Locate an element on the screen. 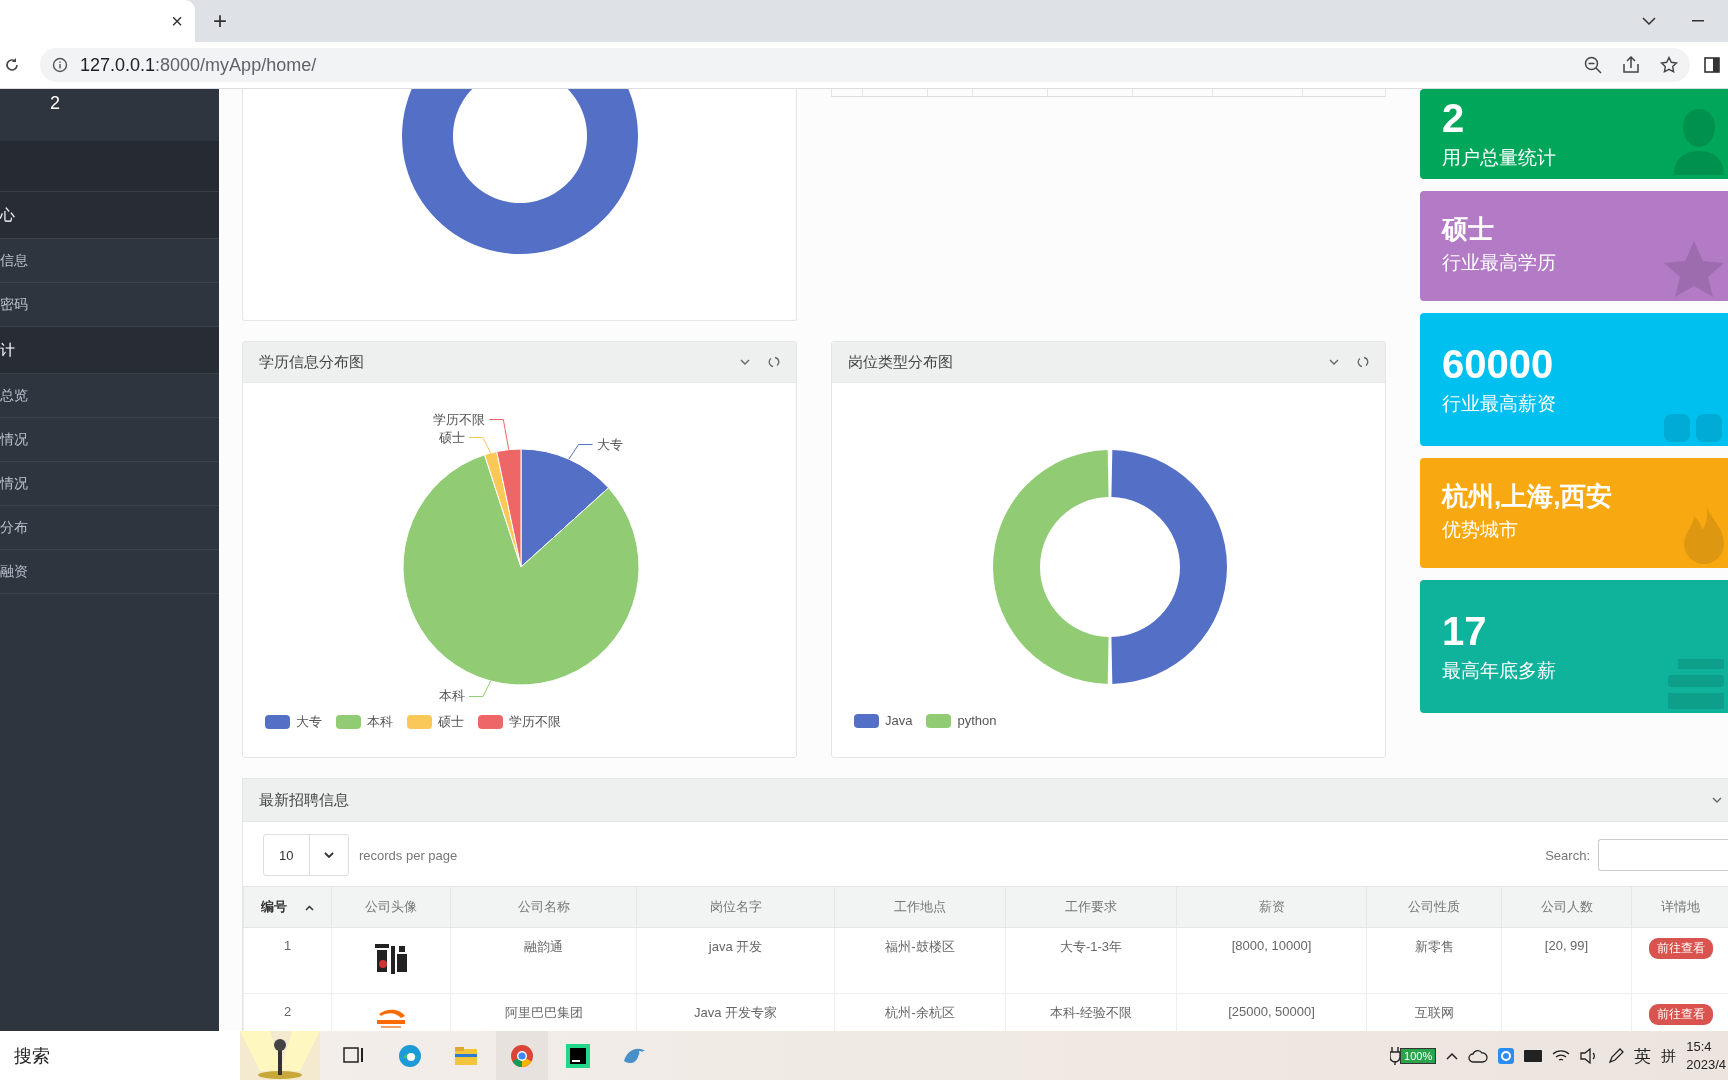 This screenshot has height=1080, width=1728. table-cell: [20, 99] is located at coordinates (1566, 960).